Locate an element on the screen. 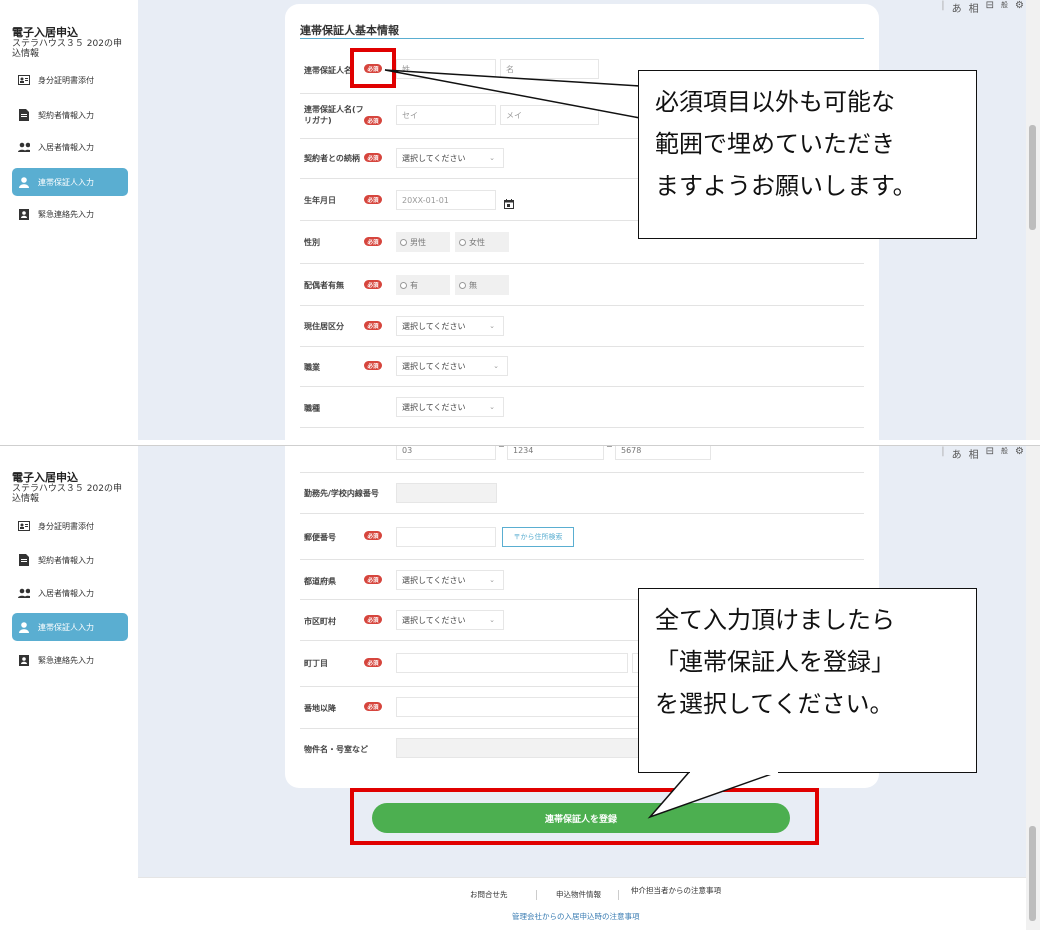  field-label: 連帯保証人名(フリガナ) is located at coordinates (334, 115).